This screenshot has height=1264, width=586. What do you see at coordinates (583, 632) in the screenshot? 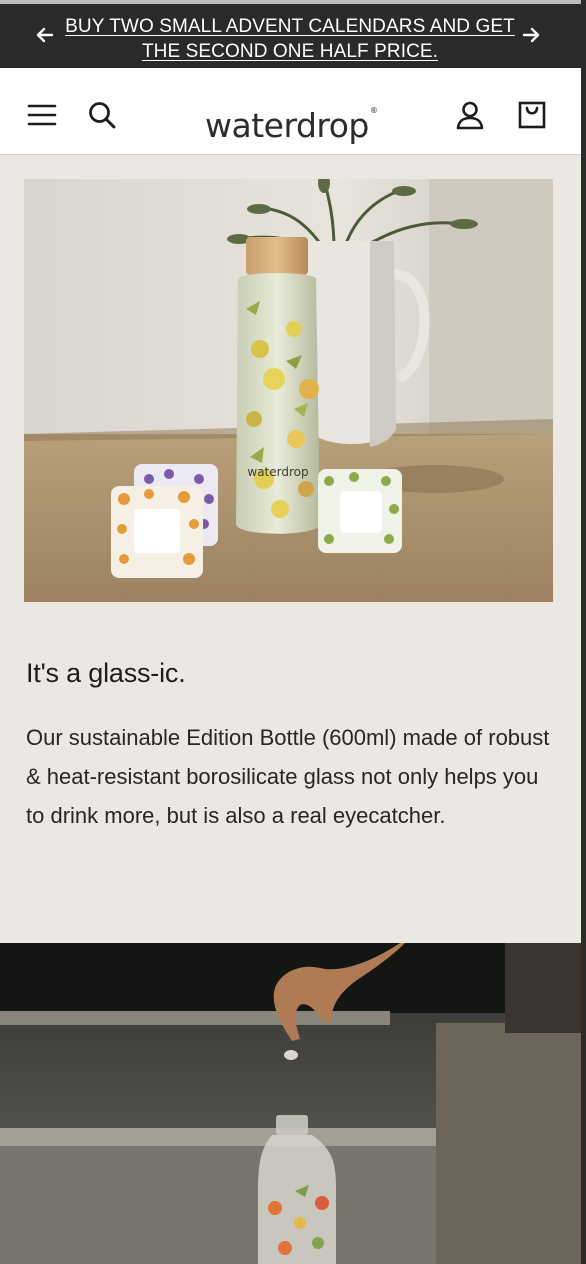
I see `window-edge` at bounding box center [583, 632].